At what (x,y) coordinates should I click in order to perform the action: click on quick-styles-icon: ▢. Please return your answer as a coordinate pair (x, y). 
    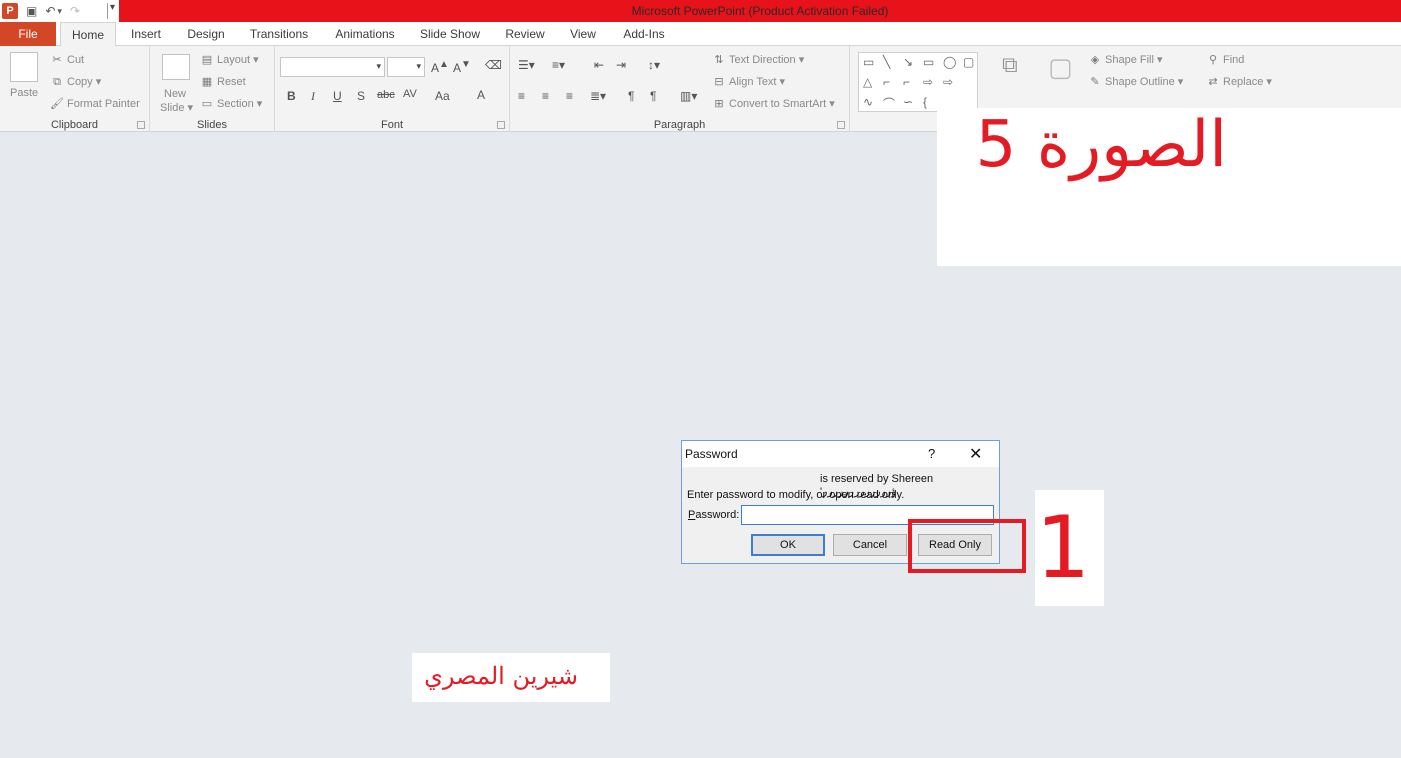
    Looking at the image, I should click on (1060, 67).